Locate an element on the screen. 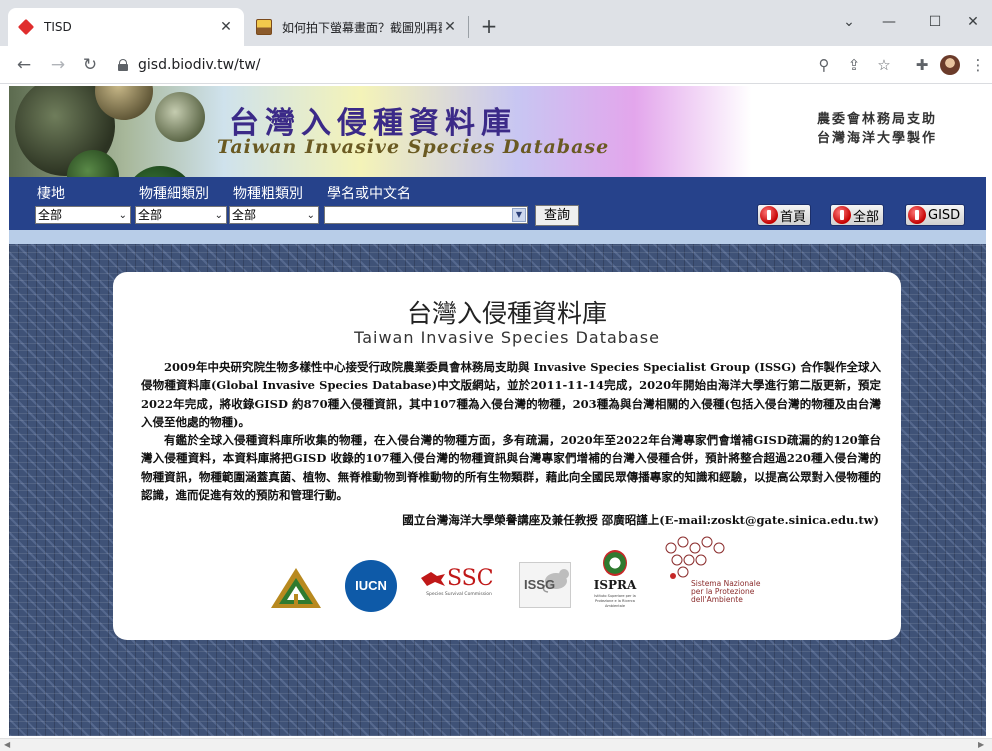 Image resolution: width=992 pixels, height=751 pixels. ispra-logo-text: ISPRA is located at coordinates (615, 585).